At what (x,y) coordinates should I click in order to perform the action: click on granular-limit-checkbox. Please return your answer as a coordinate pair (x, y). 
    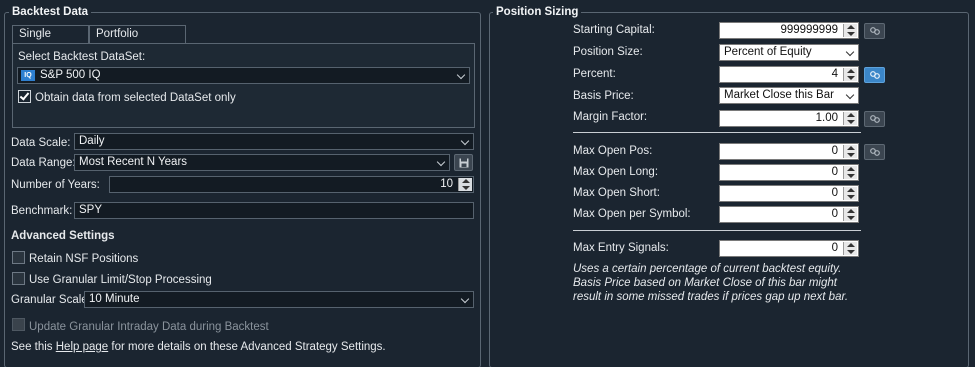
    Looking at the image, I should click on (18, 278).